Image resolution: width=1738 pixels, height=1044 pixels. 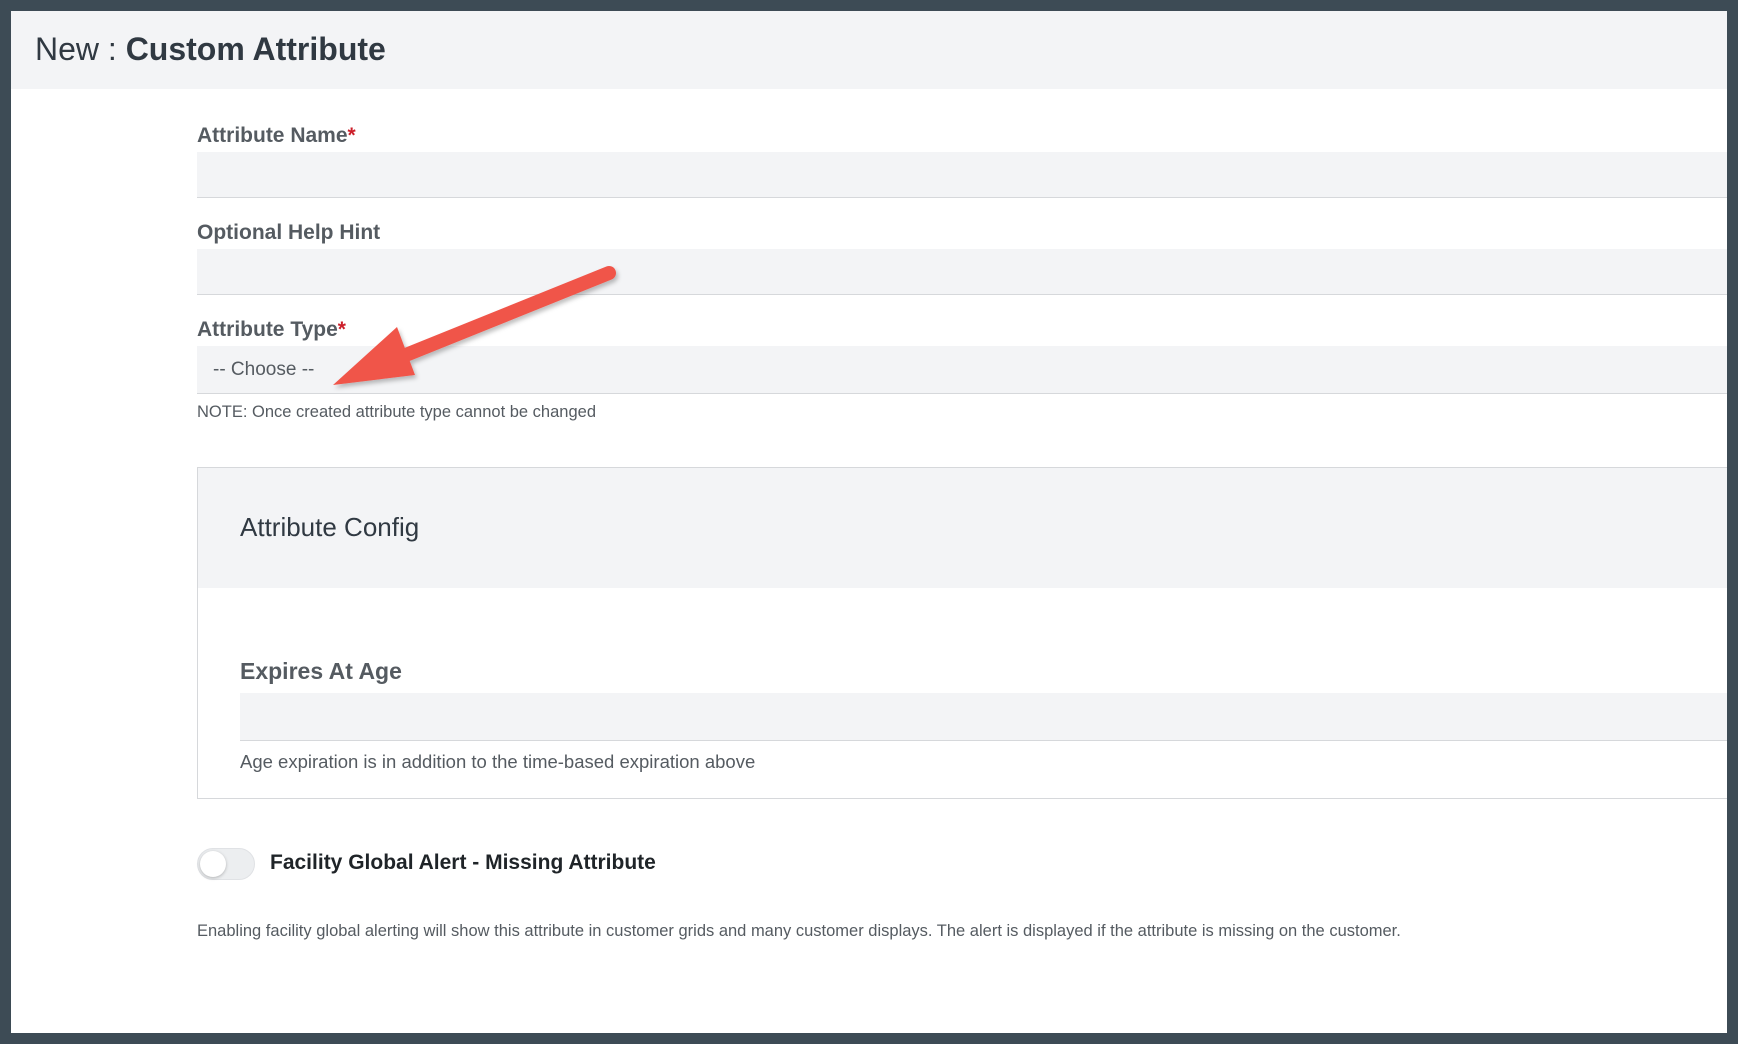 I want to click on attribute-config-title: Attribute Config, so click(x=330, y=527).